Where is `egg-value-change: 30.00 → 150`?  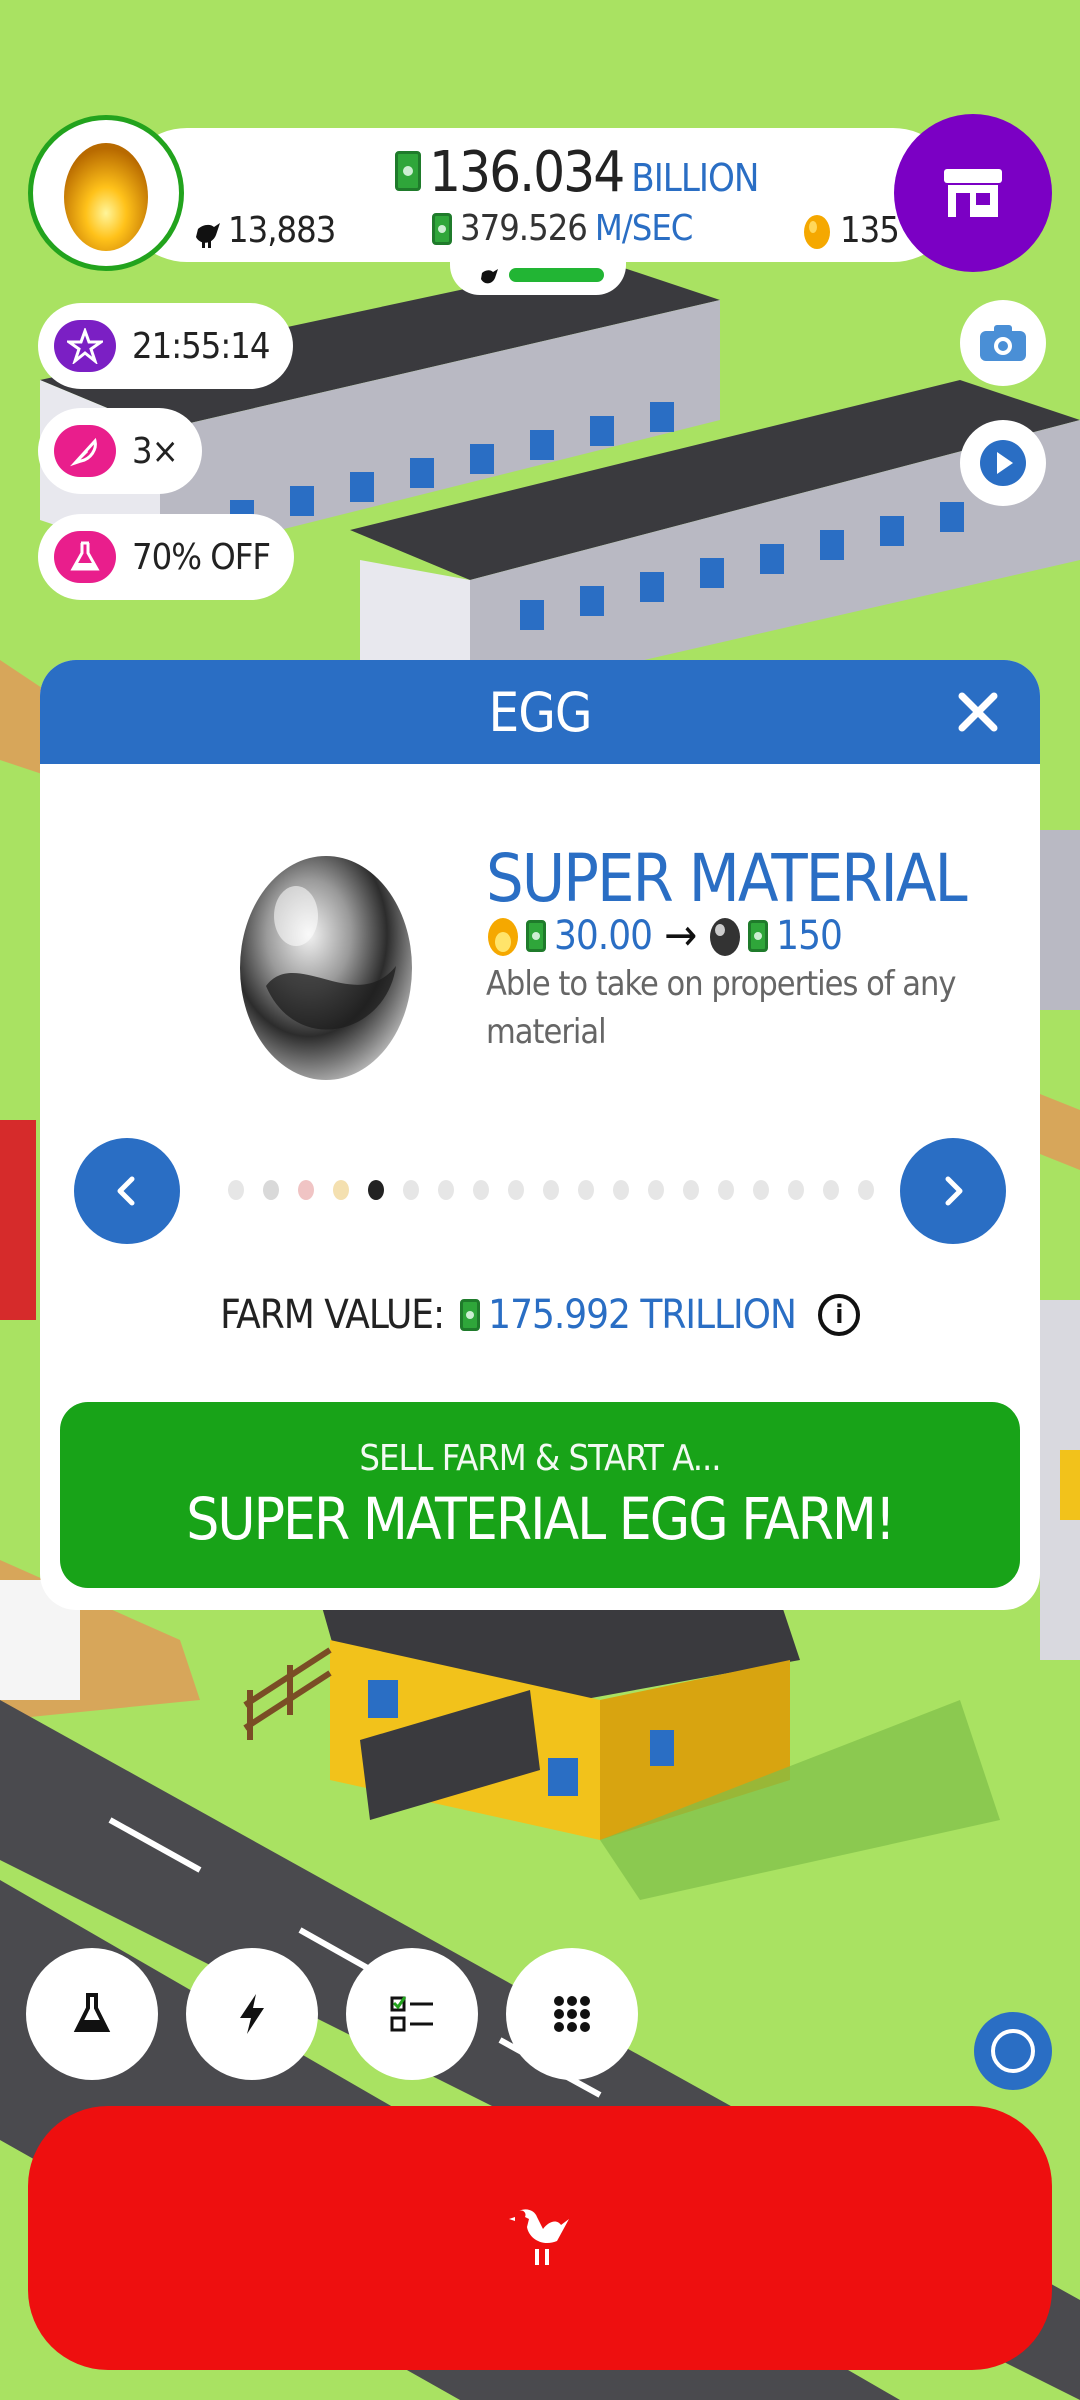
egg-value-change: 30.00 → 150 is located at coordinates (664, 935).